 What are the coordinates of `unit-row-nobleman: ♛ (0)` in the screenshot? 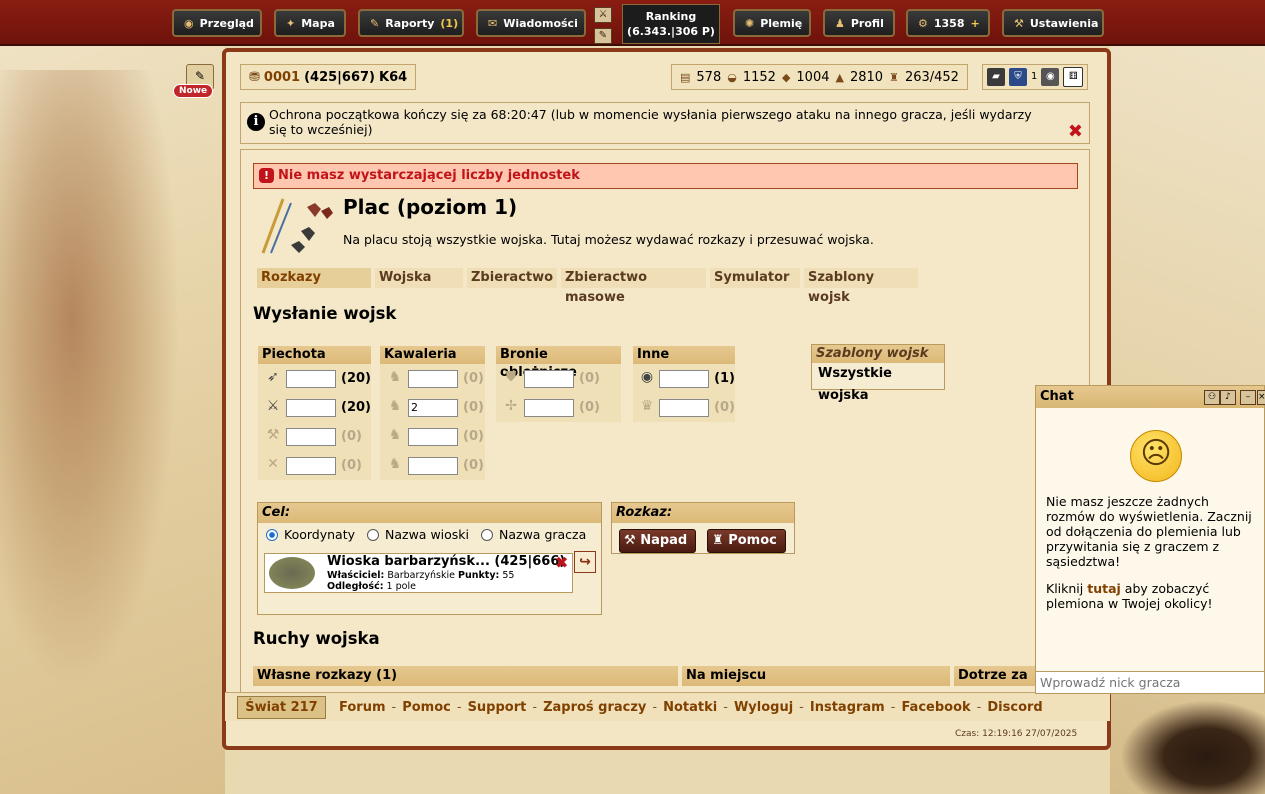 It's located at (684, 407).